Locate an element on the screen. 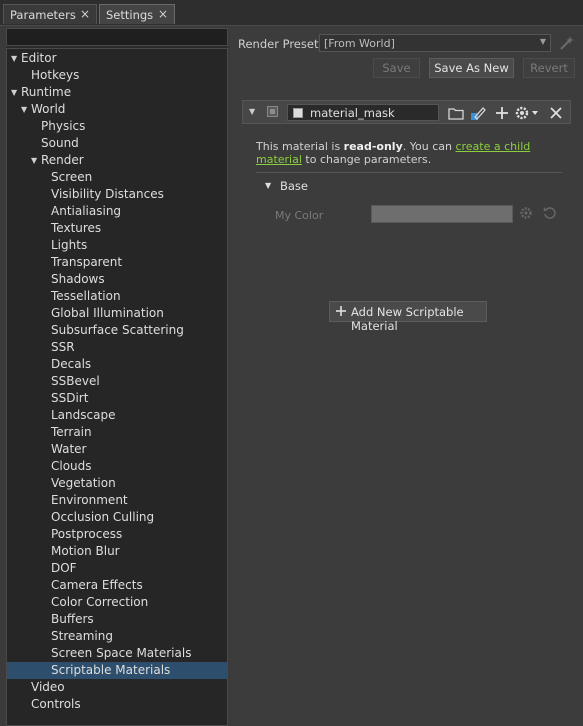 The width and height of the screenshot is (583, 726). tree-item: Motion Blur is located at coordinates (117, 551).